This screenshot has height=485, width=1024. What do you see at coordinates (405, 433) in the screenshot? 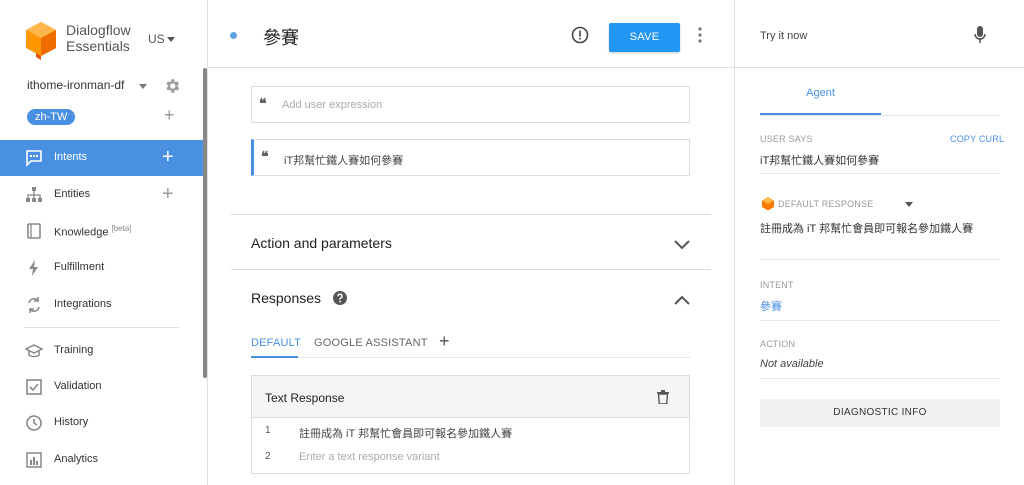
I see `text-response-value: 註冊成為 iT 邦幫忙會員即可報名參加鐵人賽` at bounding box center [405, 433].